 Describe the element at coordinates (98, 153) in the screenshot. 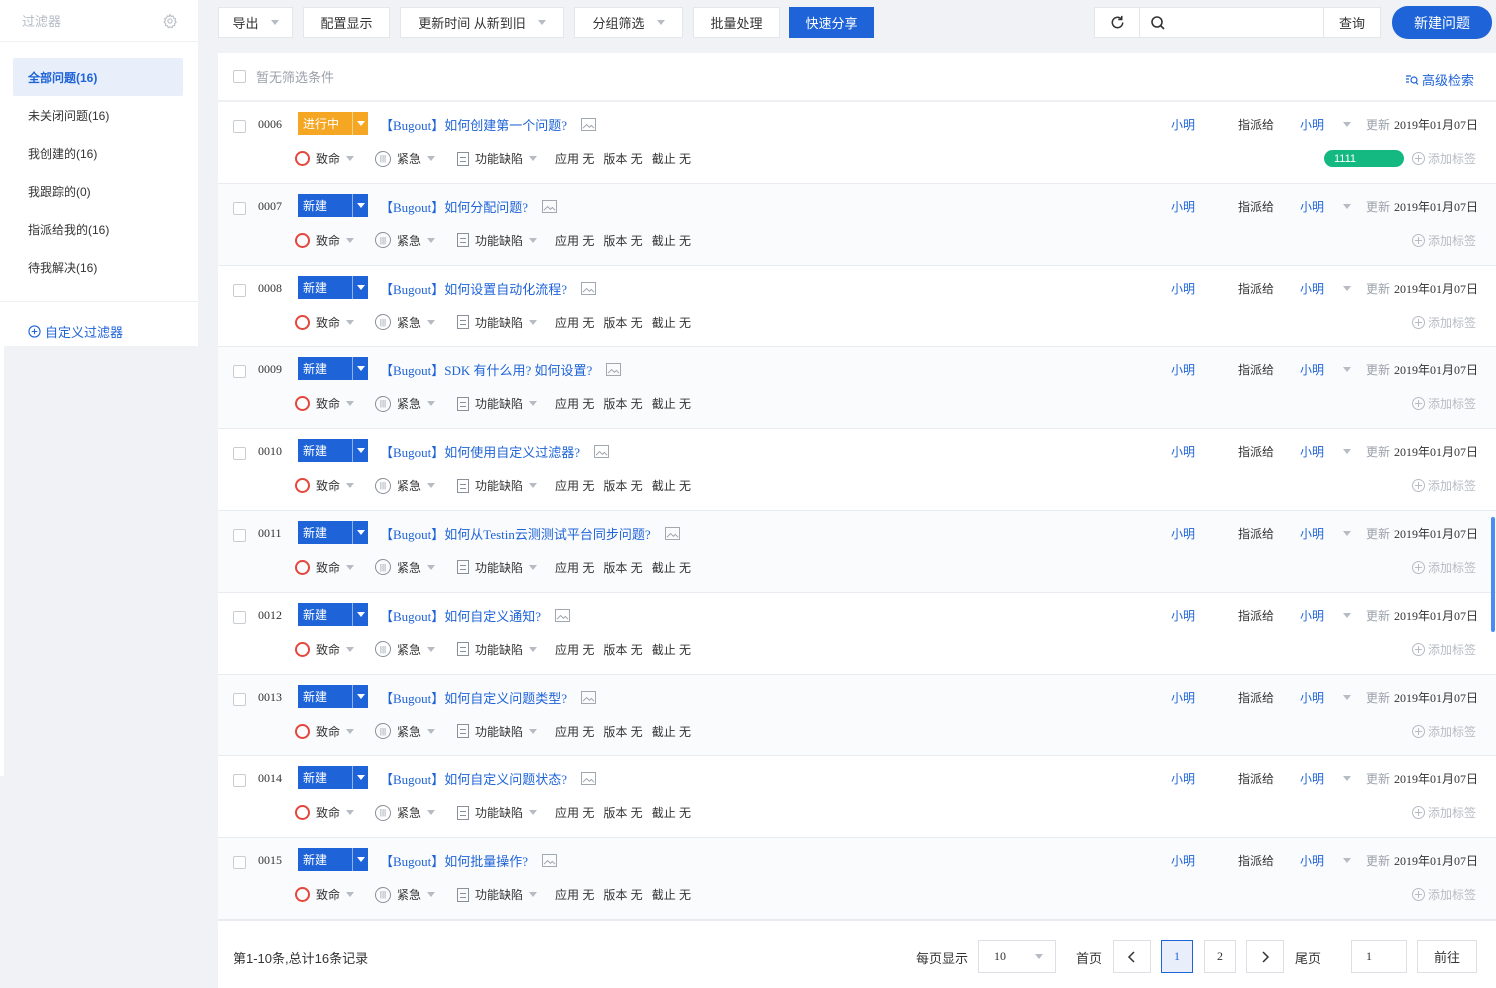

I see `sidebar-item: 我创建的(16)` at that location.